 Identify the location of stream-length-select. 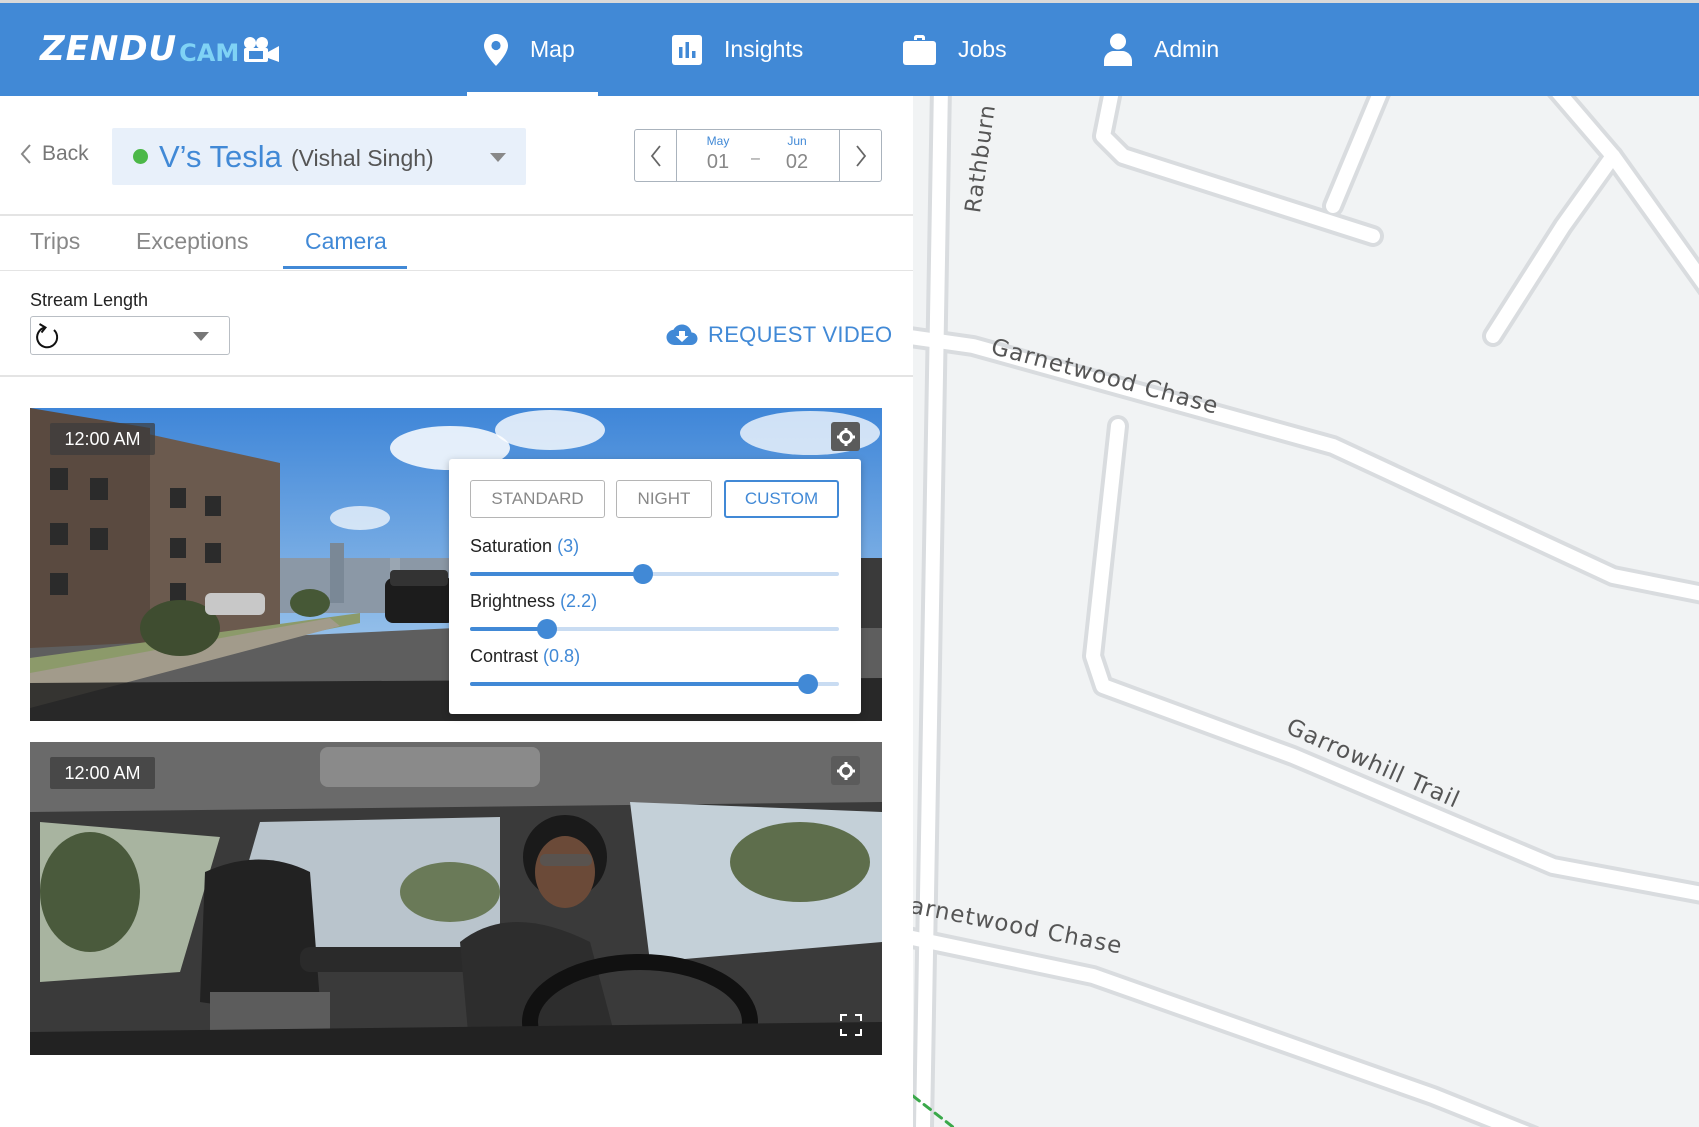
(130, 335).